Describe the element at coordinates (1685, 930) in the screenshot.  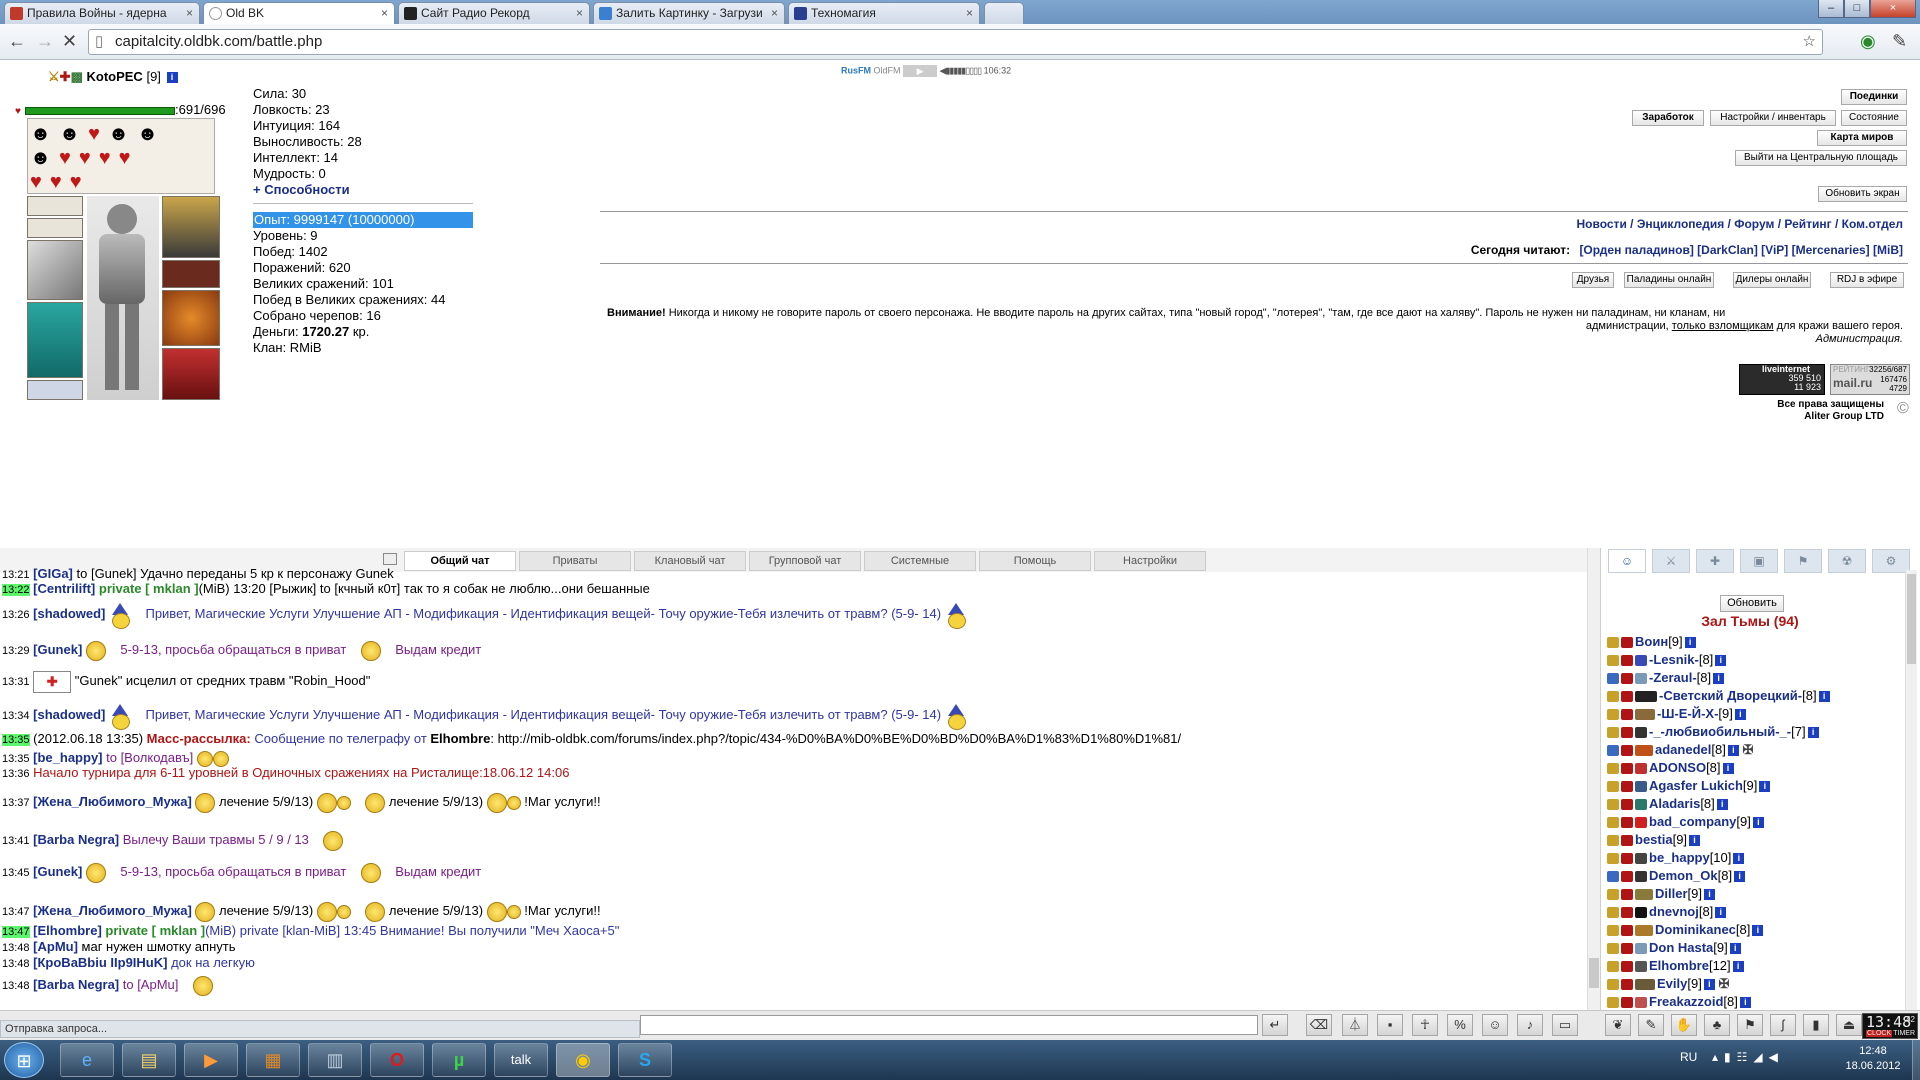
I see `user-row: Dominikanec[8] i` at that location.